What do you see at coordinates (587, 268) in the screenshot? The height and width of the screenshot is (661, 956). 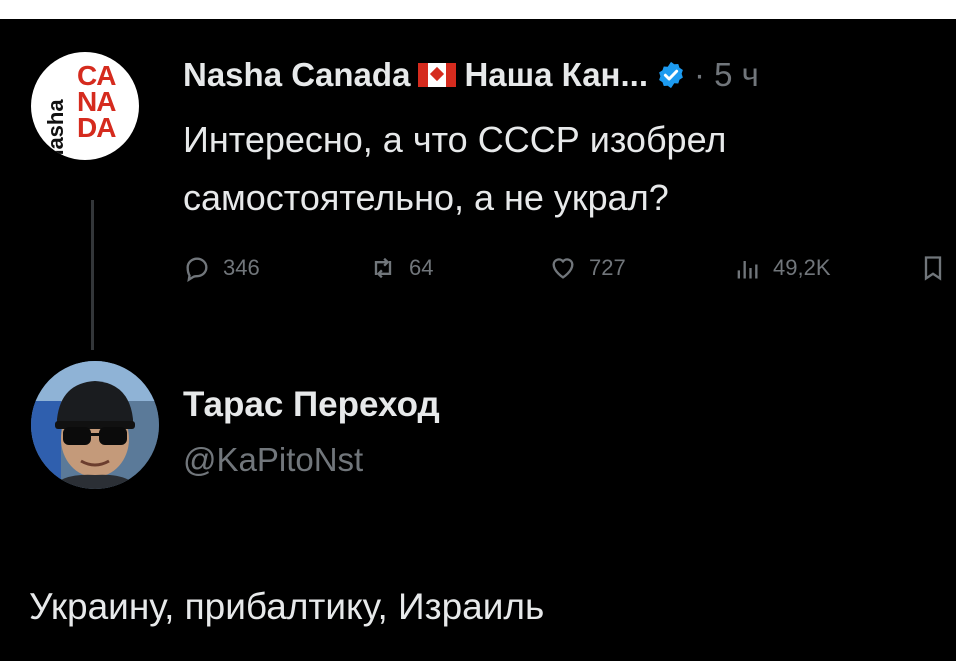 I see `like-button: 727` at bounding box center [587, 268].